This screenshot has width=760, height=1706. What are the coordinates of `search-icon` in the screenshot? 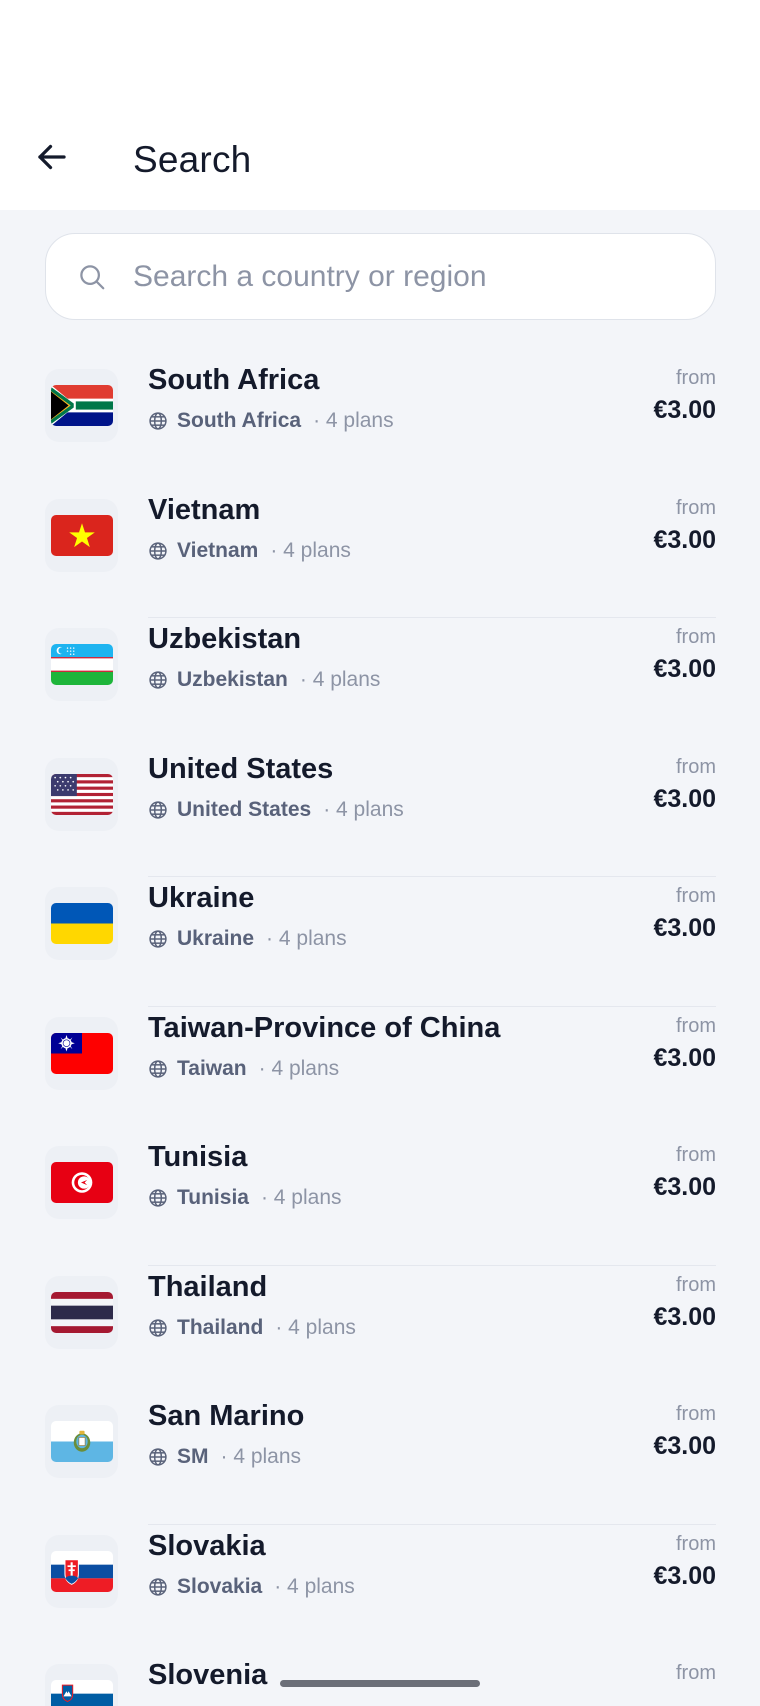 It's located at (92, 277).